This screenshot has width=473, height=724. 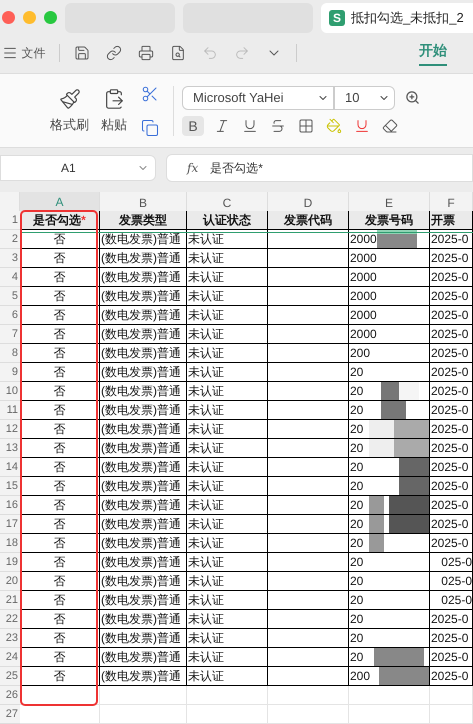 I want to click on row-number: 6, so click(x=10, y=315).